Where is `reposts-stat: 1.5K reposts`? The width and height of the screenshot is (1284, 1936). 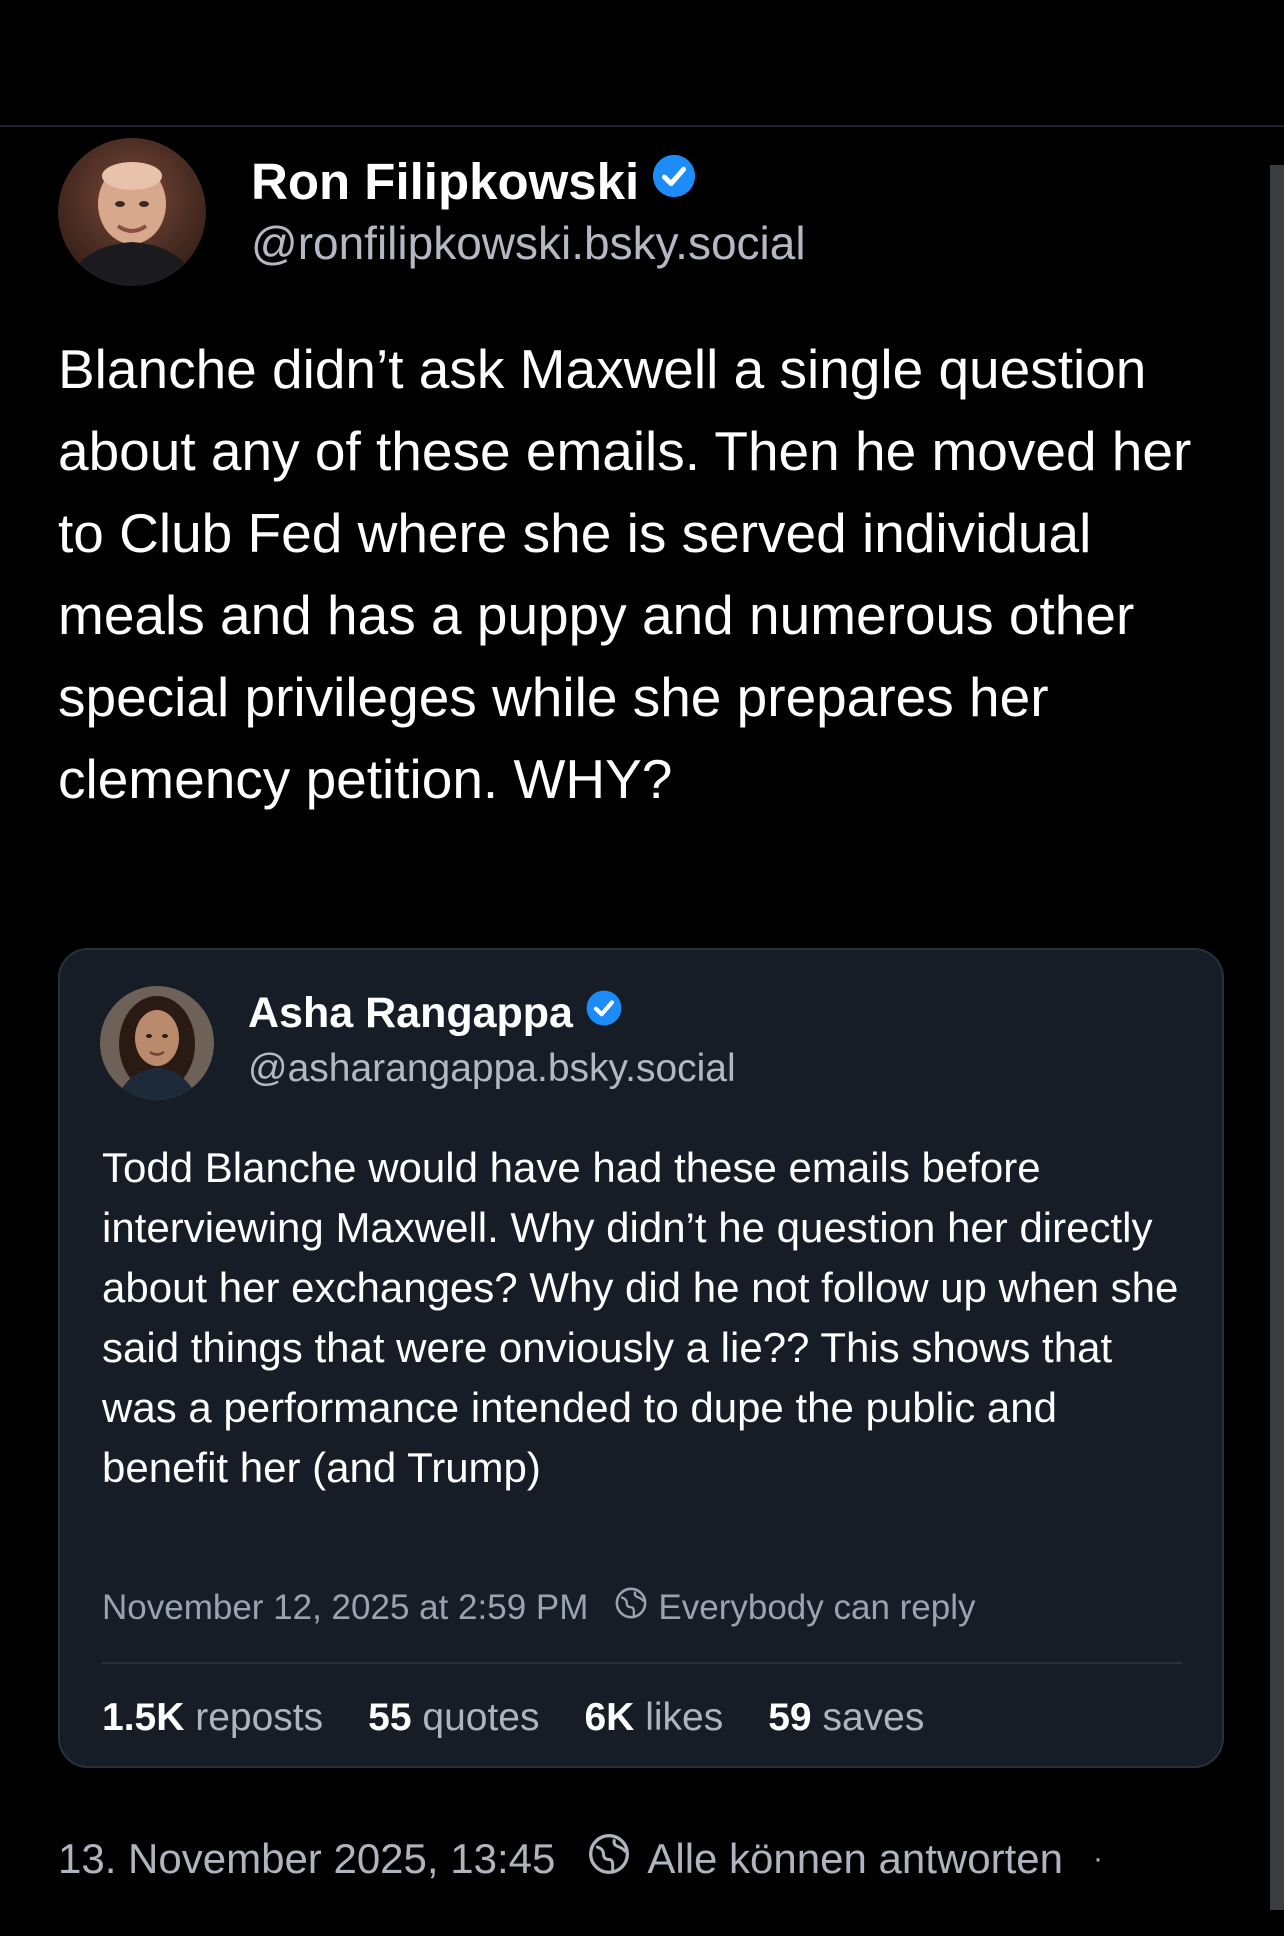
reposts-stat: 1.5K reposts is located at coordinates (212, 1718).